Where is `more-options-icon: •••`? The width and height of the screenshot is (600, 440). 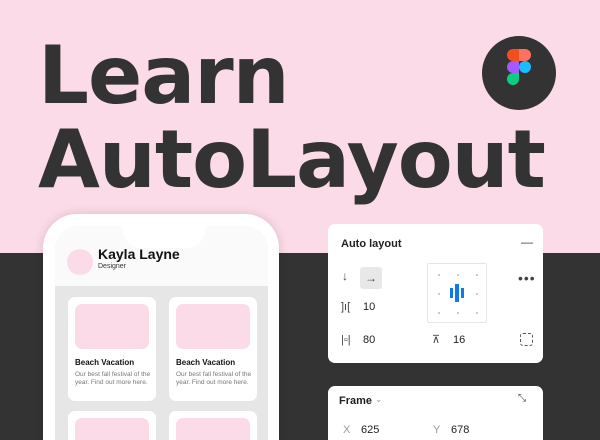 more-options-icon: ••• is located at coordinates (527, 278).